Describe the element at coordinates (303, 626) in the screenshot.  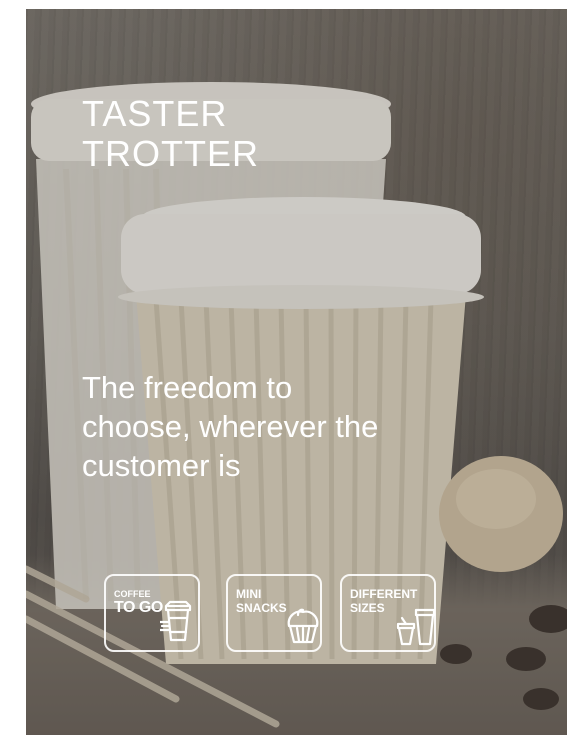
I see `muffin-icon` at that location.